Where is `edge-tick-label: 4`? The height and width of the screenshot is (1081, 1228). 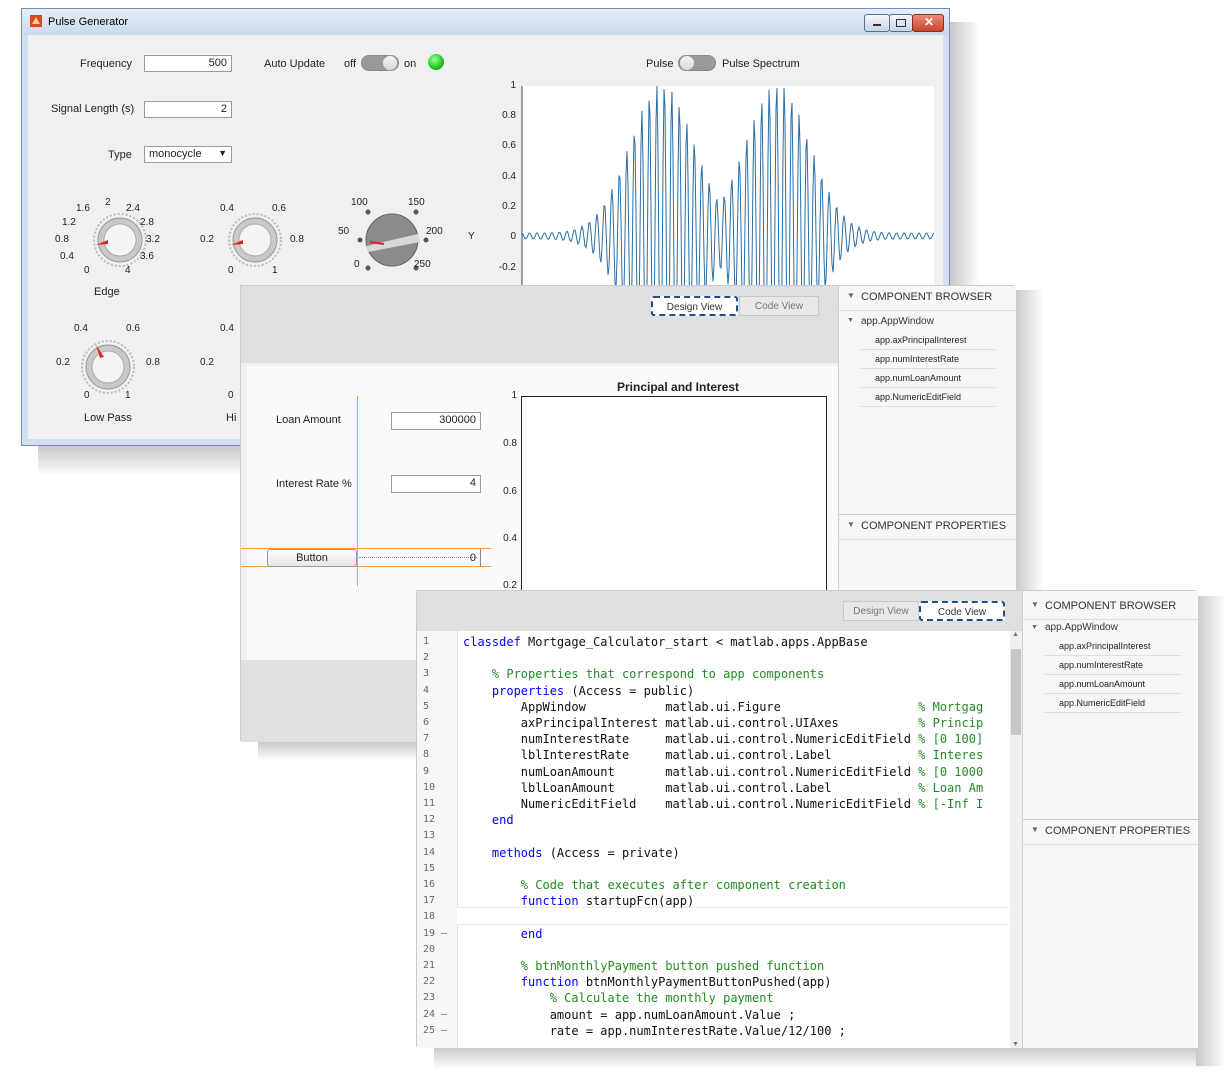 edge-tick-label: 4 is located at coordinates (128, 270).